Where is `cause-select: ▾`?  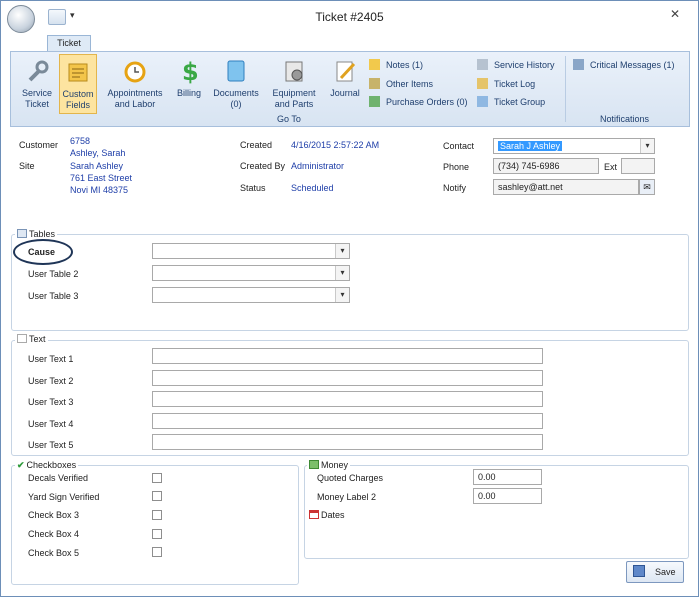
cause-select: ▾ is located at coordinates (251, 251).